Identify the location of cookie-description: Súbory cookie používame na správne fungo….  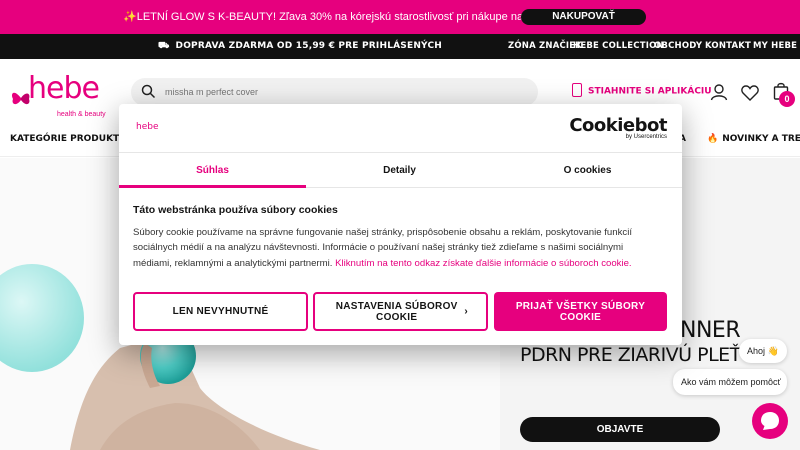
(398, 248).